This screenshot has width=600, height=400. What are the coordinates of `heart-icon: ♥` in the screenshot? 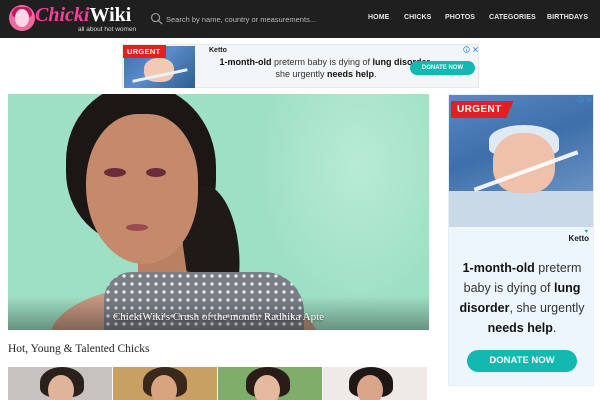 It's located at (586, 232).